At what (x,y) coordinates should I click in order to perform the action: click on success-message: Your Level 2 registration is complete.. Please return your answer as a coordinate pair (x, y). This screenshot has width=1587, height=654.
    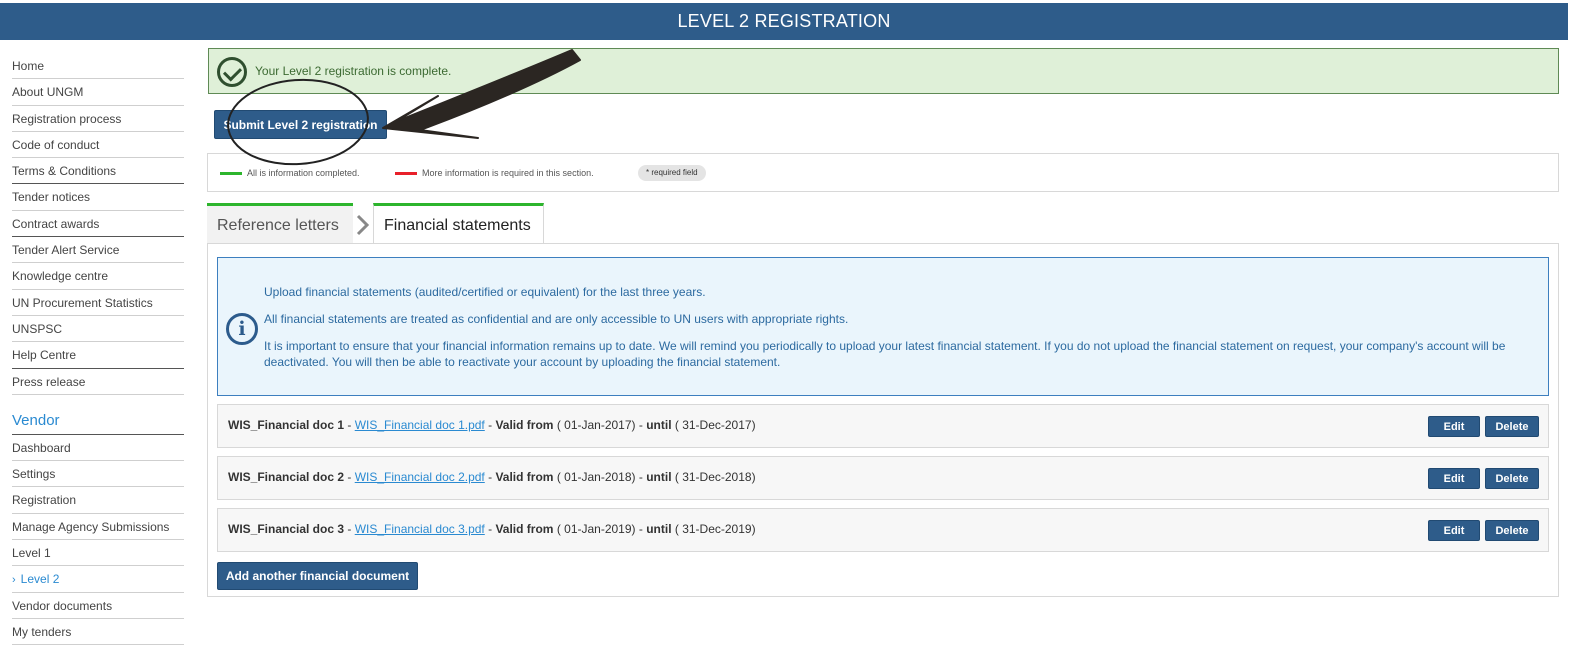
    Looking at the image, I should click on (353, 71).